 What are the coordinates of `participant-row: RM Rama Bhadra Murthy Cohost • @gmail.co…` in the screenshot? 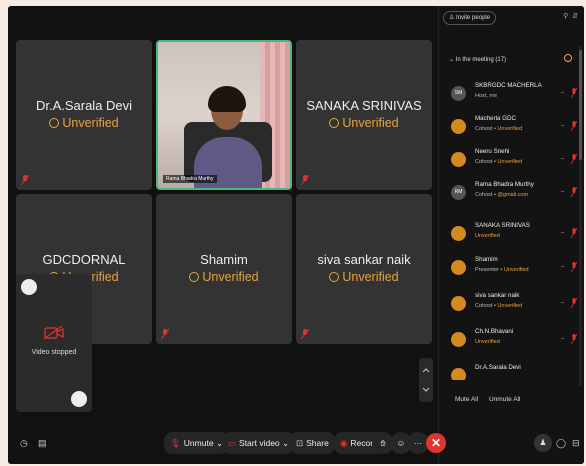 It's located at (517, 194).